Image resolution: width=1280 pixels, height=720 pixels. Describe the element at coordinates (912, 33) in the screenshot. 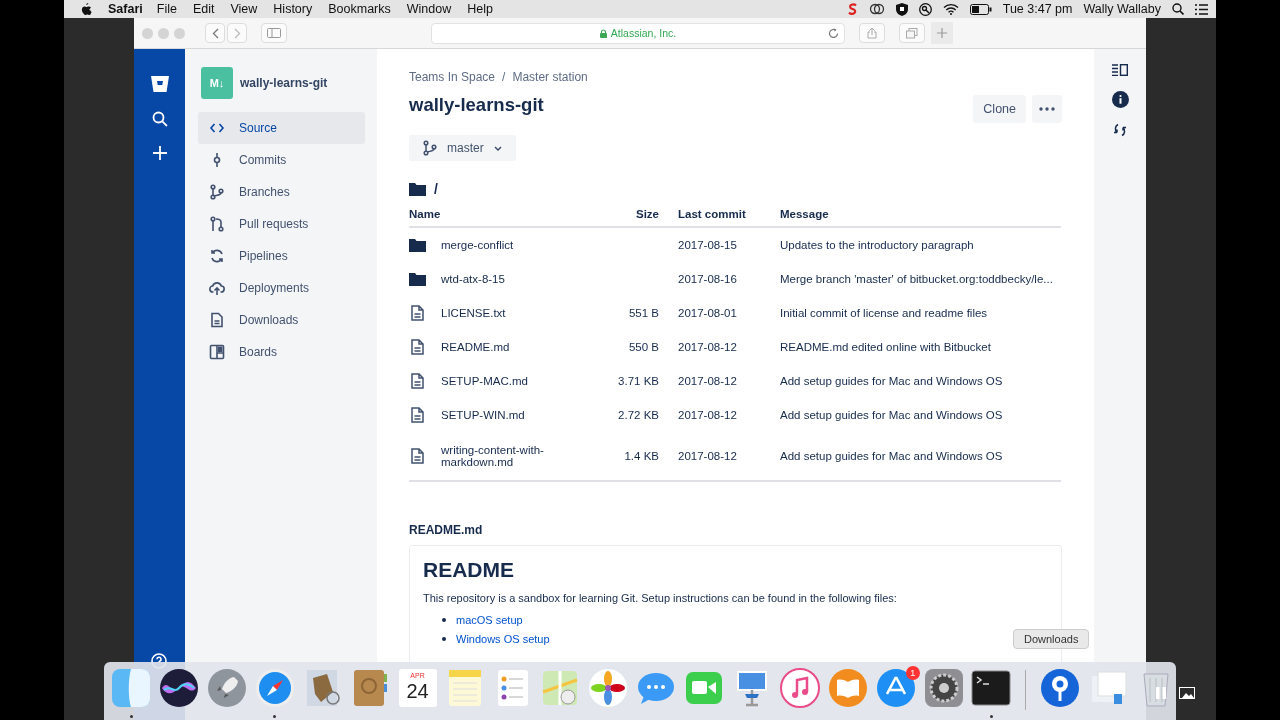

I see `tabs-button` at that location.